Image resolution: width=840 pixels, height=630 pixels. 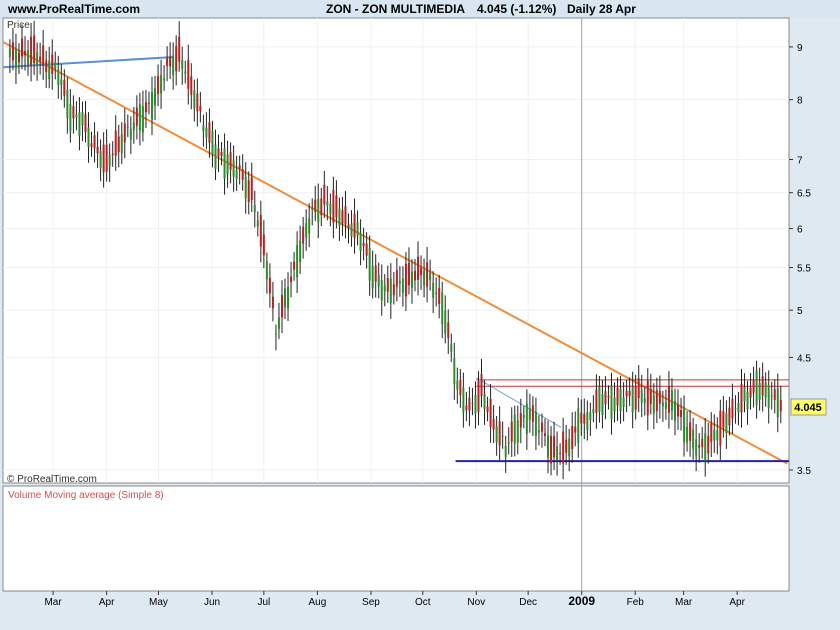 What do you see at coordinates (800, 101) in the screenshot?
I see `y-tick-label: 8` at bounding box center [800, 101].